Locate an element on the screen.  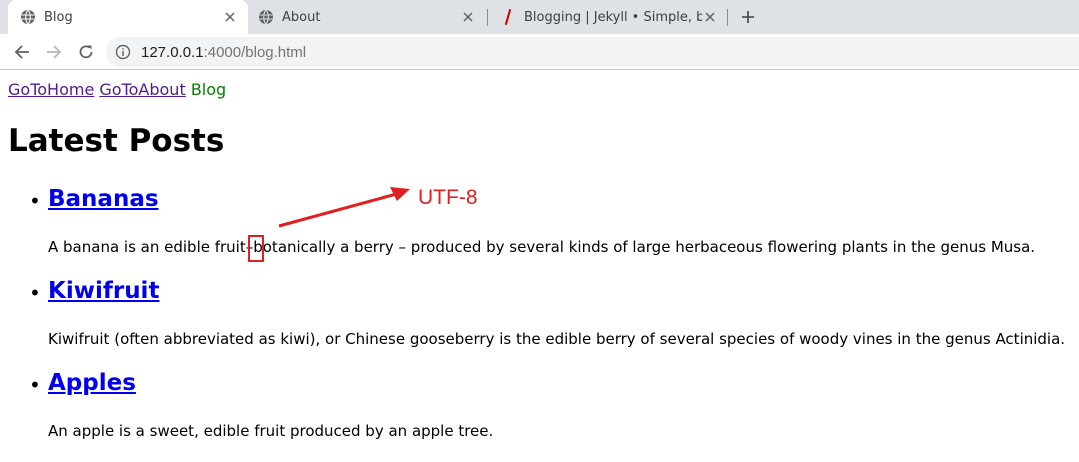
annotation-highlight-box is located at coordinates (256, 248).